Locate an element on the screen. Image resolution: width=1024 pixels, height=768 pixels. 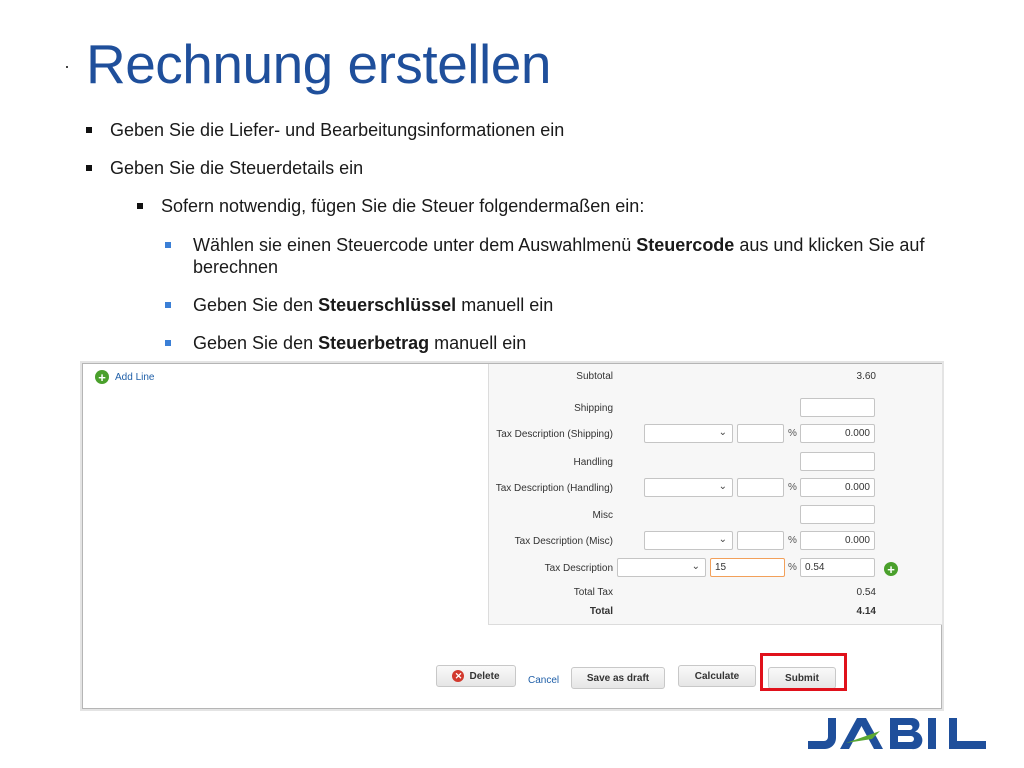
shipping-input is located at coordinates (837, 407).